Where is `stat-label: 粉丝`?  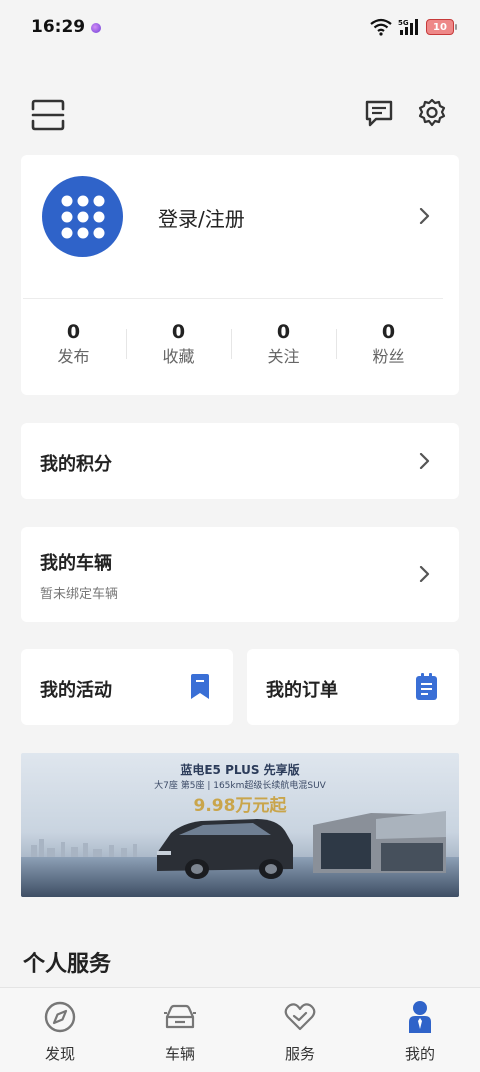
stat-label: 粉丝 is located at coordinates (388, 356).